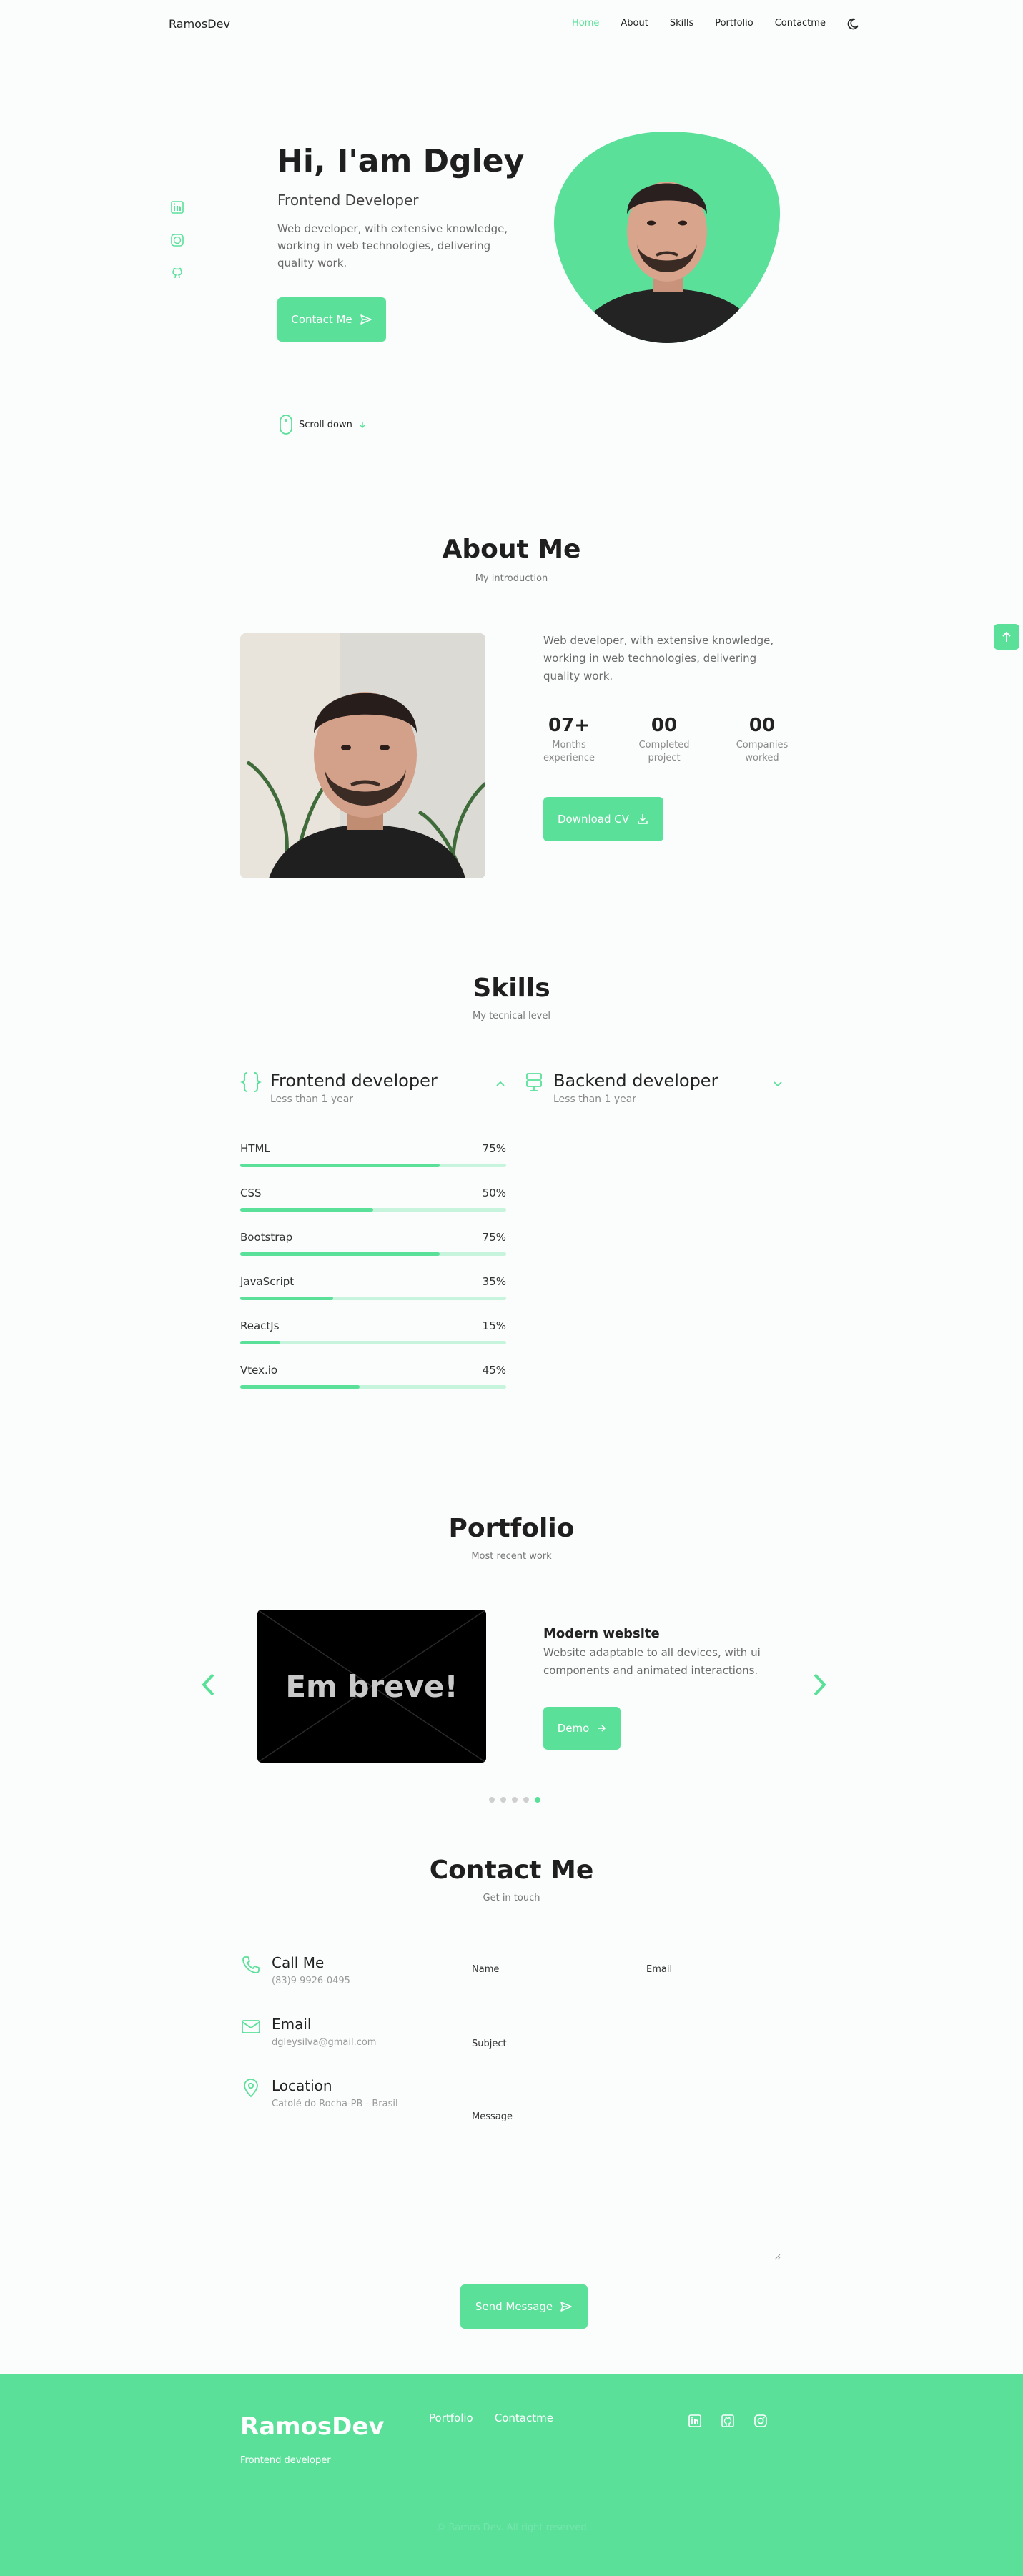 The width and height of the screenshot is (1023, 2576). Describe the element at coordinates (490, 2043) in the screenshot. I see `subject-field-label: Subject` at that location.